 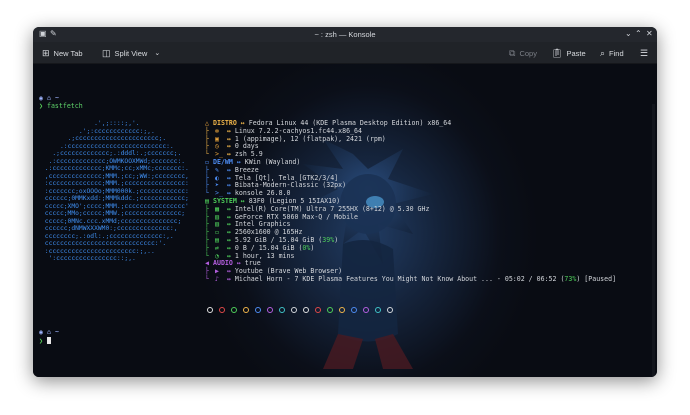 I want to click on hamburger-menu-button: ☰, so click(x=644, y=53).